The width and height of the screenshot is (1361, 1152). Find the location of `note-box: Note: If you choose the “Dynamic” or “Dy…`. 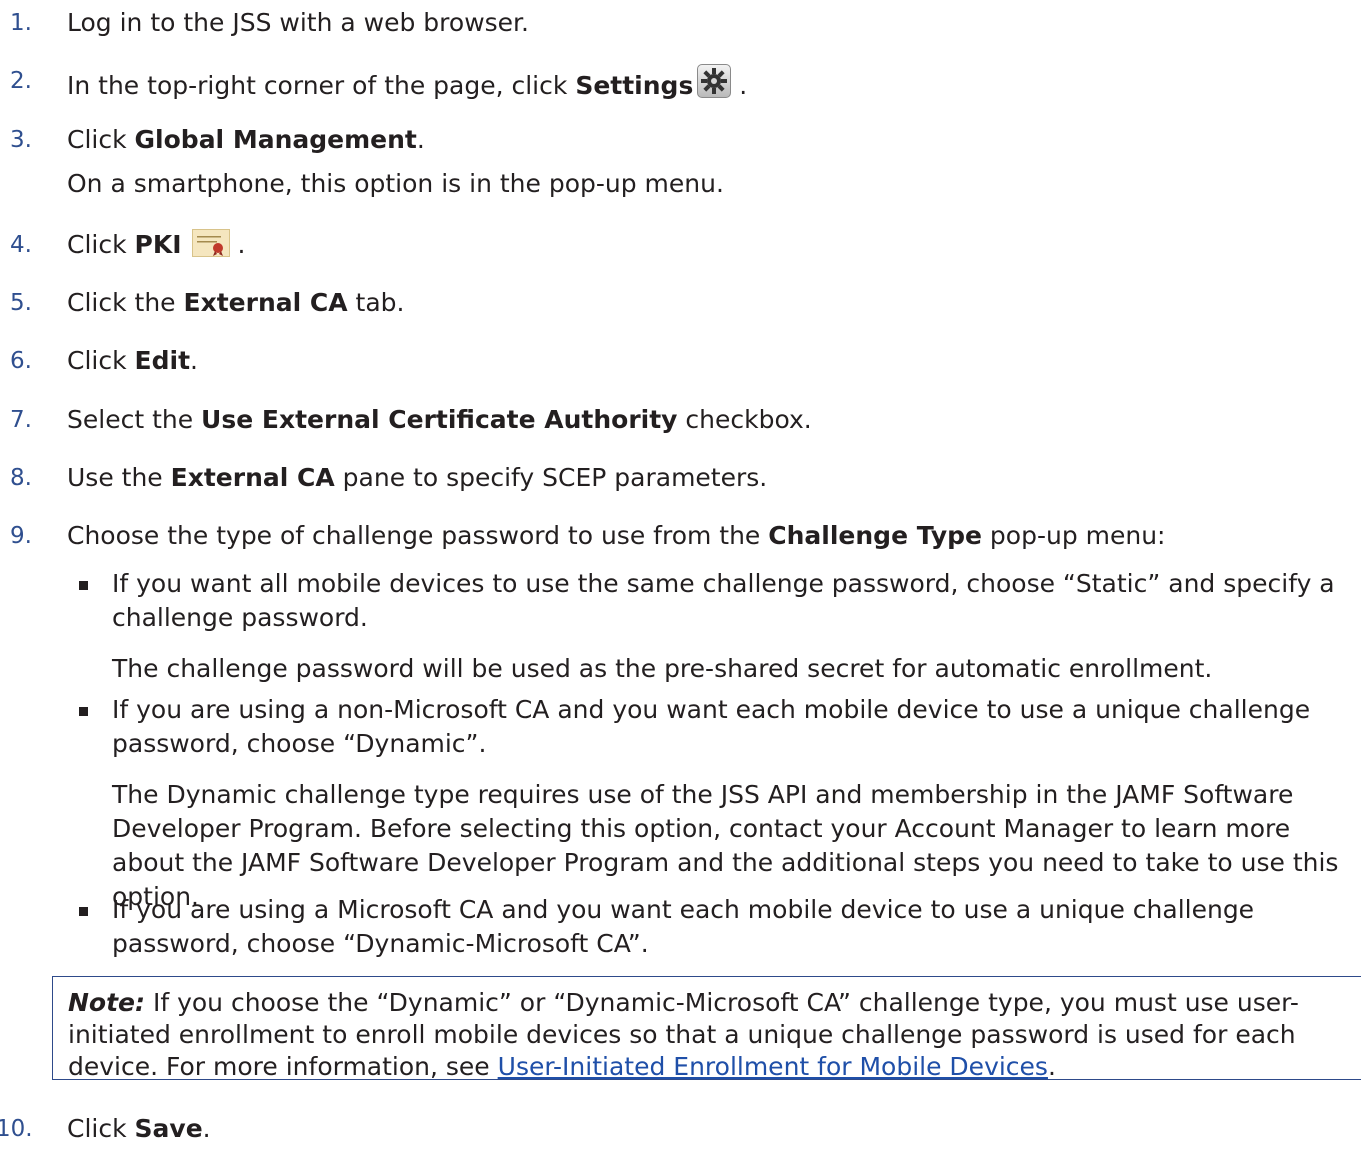

note-box: Note: If you choose the “Dynamic” or “Dy… is located at coordinates (706, 1028).